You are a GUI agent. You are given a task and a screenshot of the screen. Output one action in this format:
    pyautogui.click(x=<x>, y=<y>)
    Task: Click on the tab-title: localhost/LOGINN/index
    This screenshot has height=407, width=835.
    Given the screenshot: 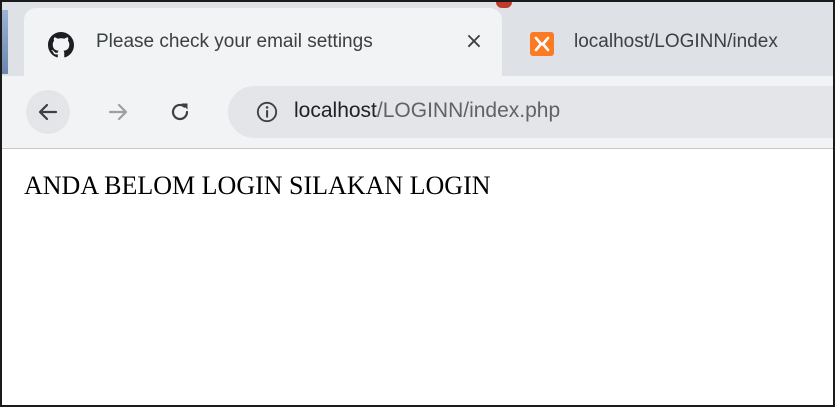 What is the action you would take?
    pyautogui.click(x=676, y=41)
    